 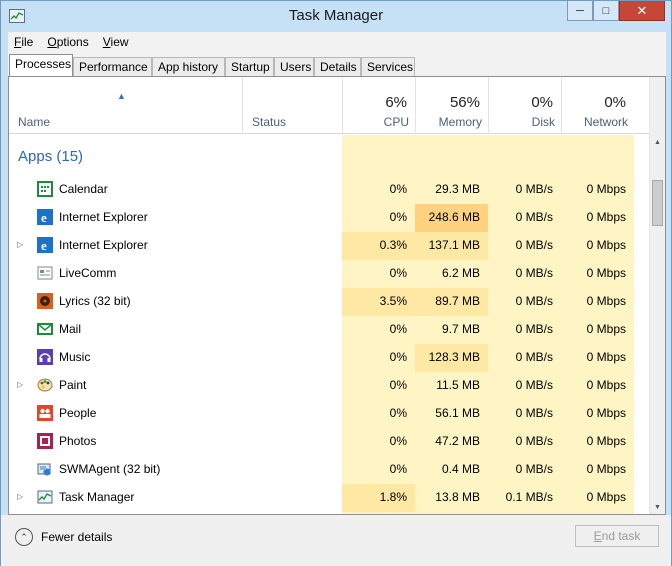 I want to click on scroll-down-arrow-icon: ▼, so click(x=657, y=507).